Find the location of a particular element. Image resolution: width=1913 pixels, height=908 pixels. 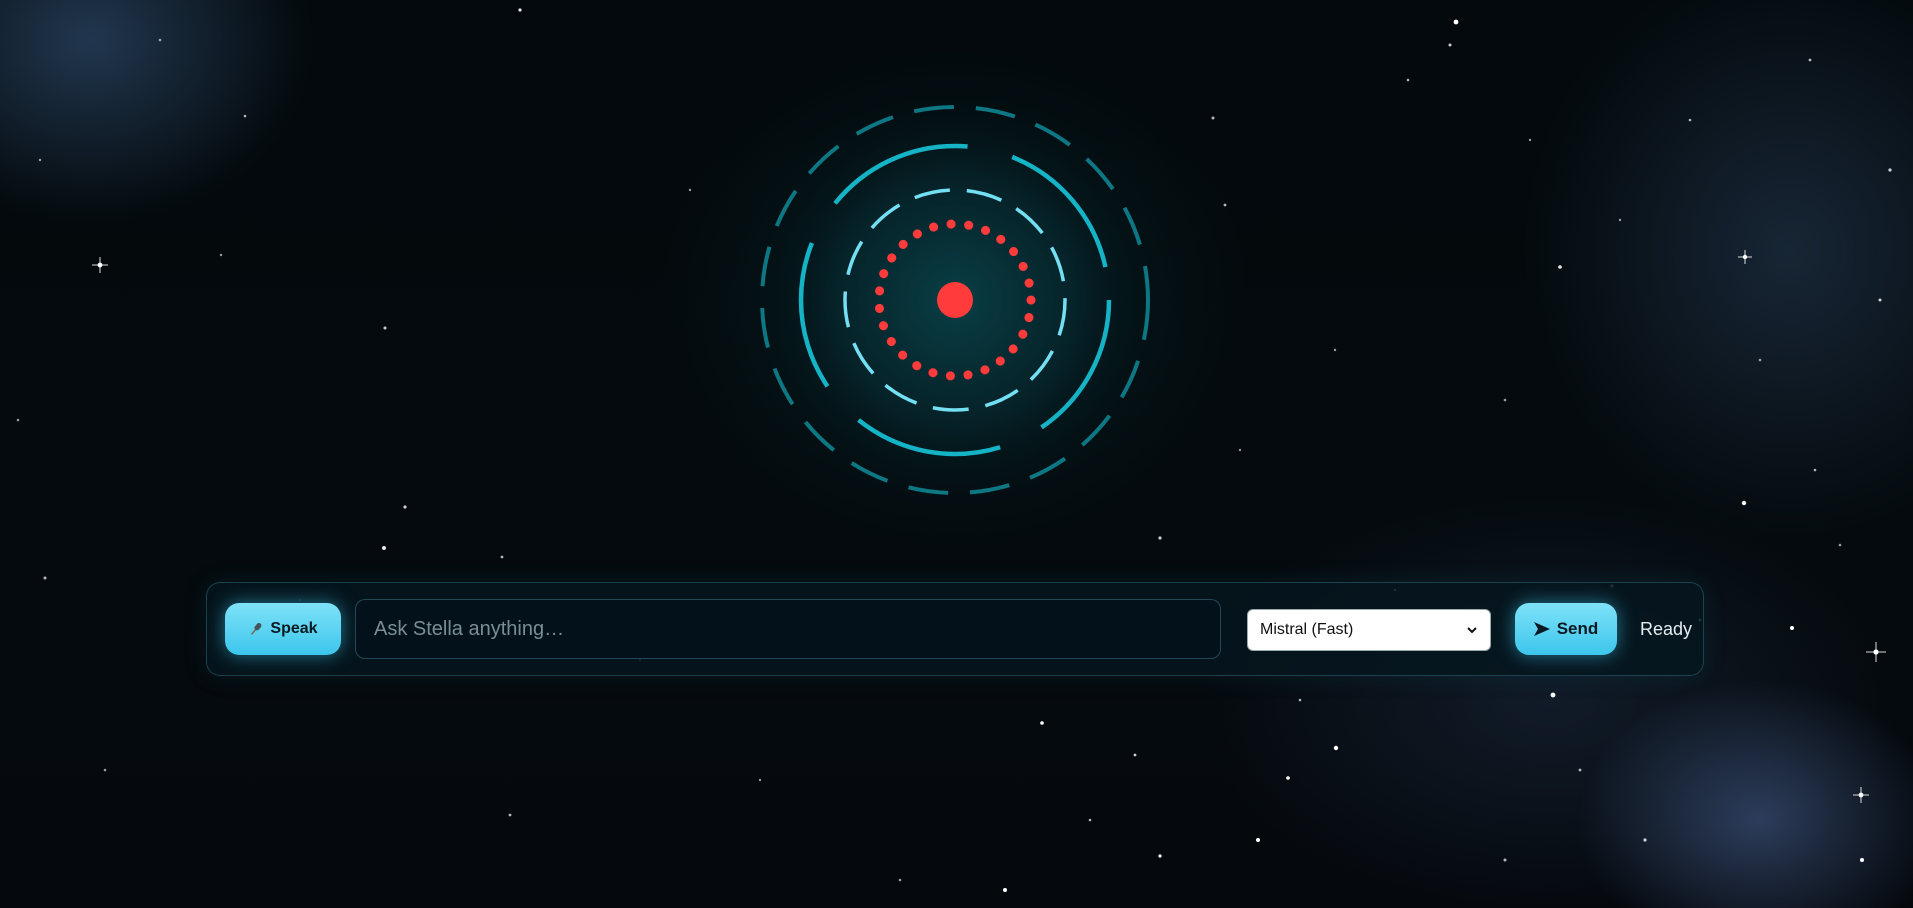

speak-label: Speak is located at coordinates (294, 628).